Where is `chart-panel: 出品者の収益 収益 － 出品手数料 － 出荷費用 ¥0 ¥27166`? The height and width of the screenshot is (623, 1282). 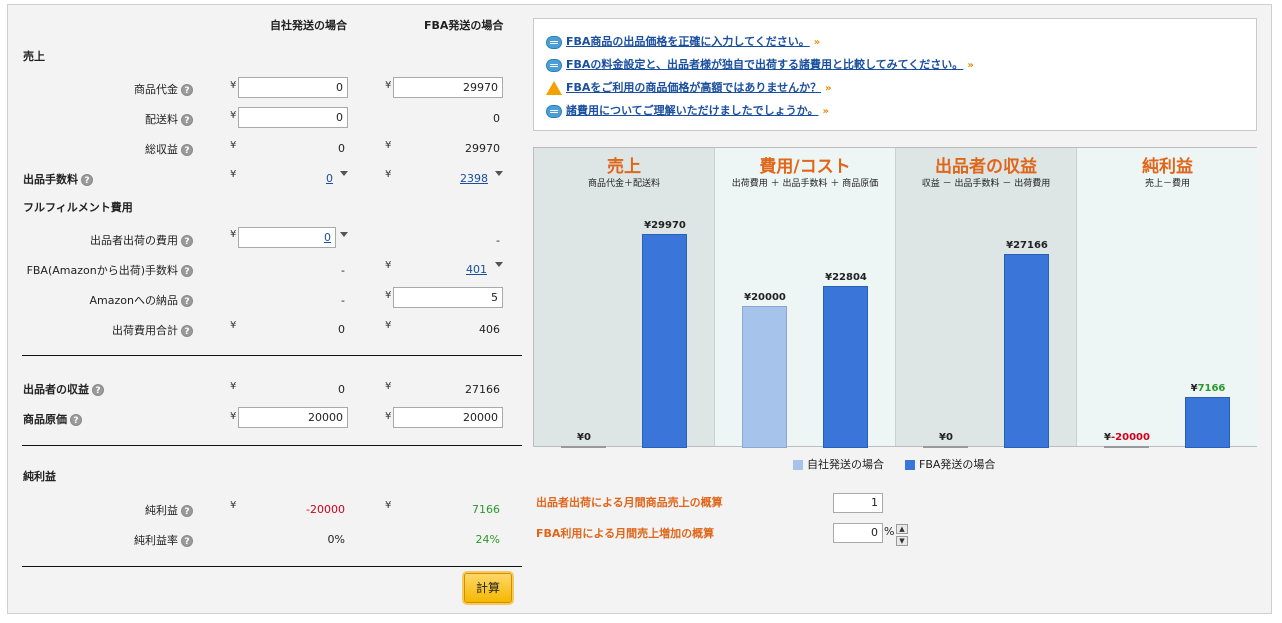 chart-panel: 出品者の収益 収益 － 出品手数料 － 出荷費用 ¥0 ¥27166 is located at coordinates (986, 298).